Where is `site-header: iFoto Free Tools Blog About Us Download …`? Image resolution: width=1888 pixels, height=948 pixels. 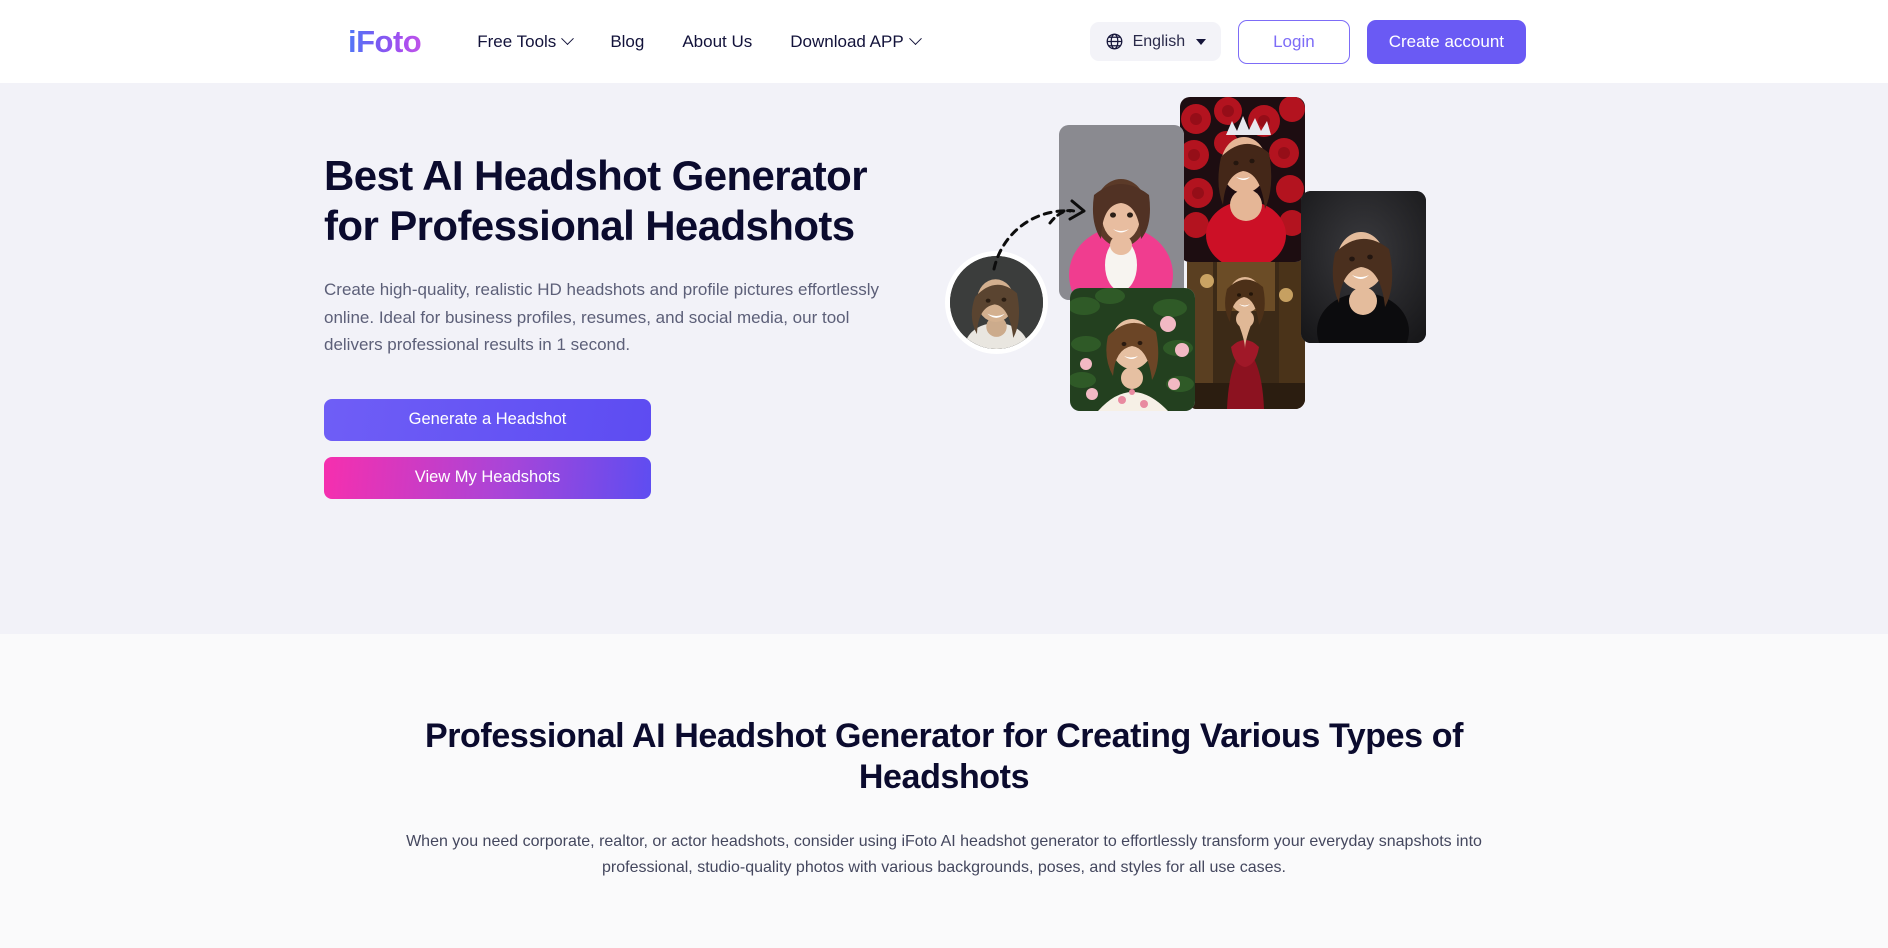
site-header: iFoto Free Tools Blog About Us Download … is located at coordinates (944, 41).